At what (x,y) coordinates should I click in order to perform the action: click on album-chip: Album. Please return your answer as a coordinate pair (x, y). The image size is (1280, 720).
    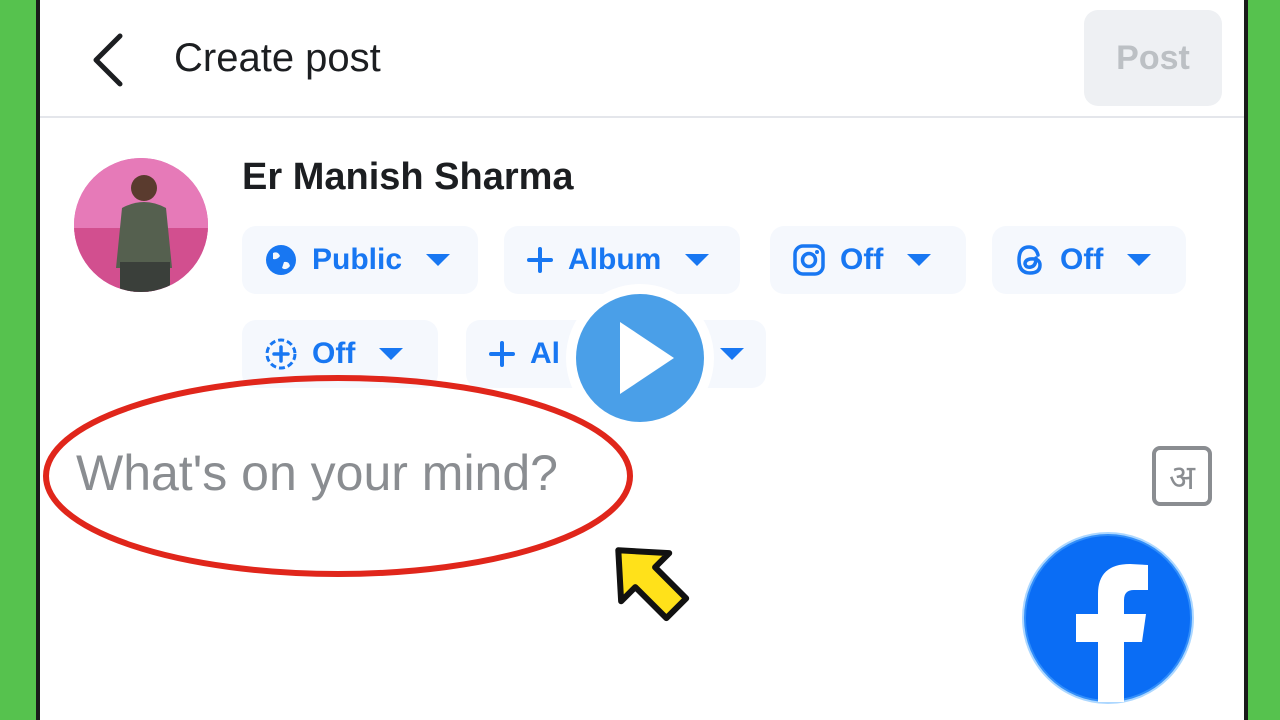
    Looking at the image, I should click on (622, 260).